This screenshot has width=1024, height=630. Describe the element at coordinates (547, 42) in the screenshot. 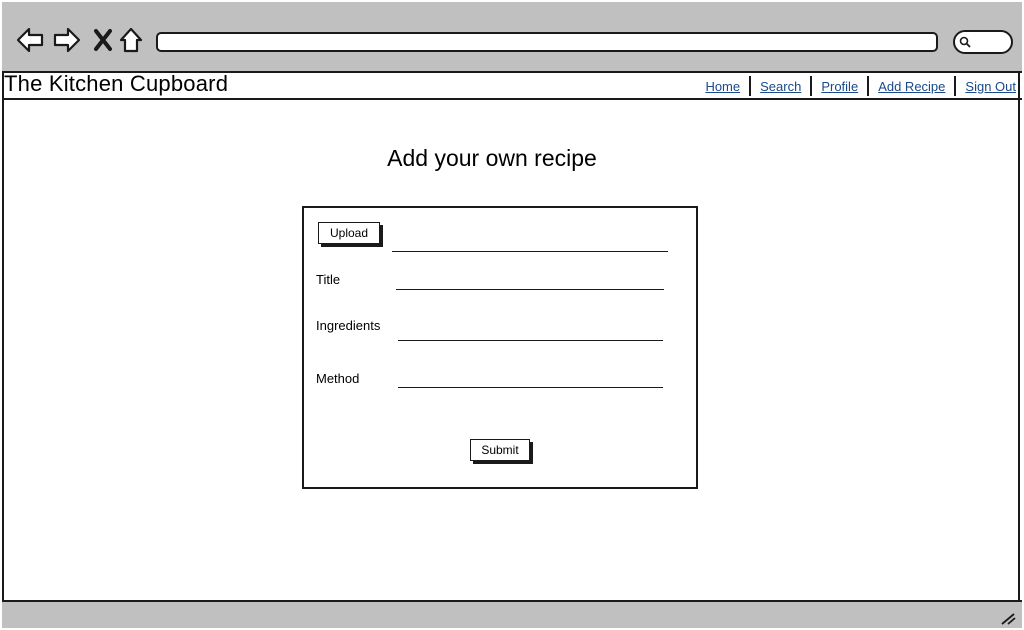

I see `url-bar` at that location.